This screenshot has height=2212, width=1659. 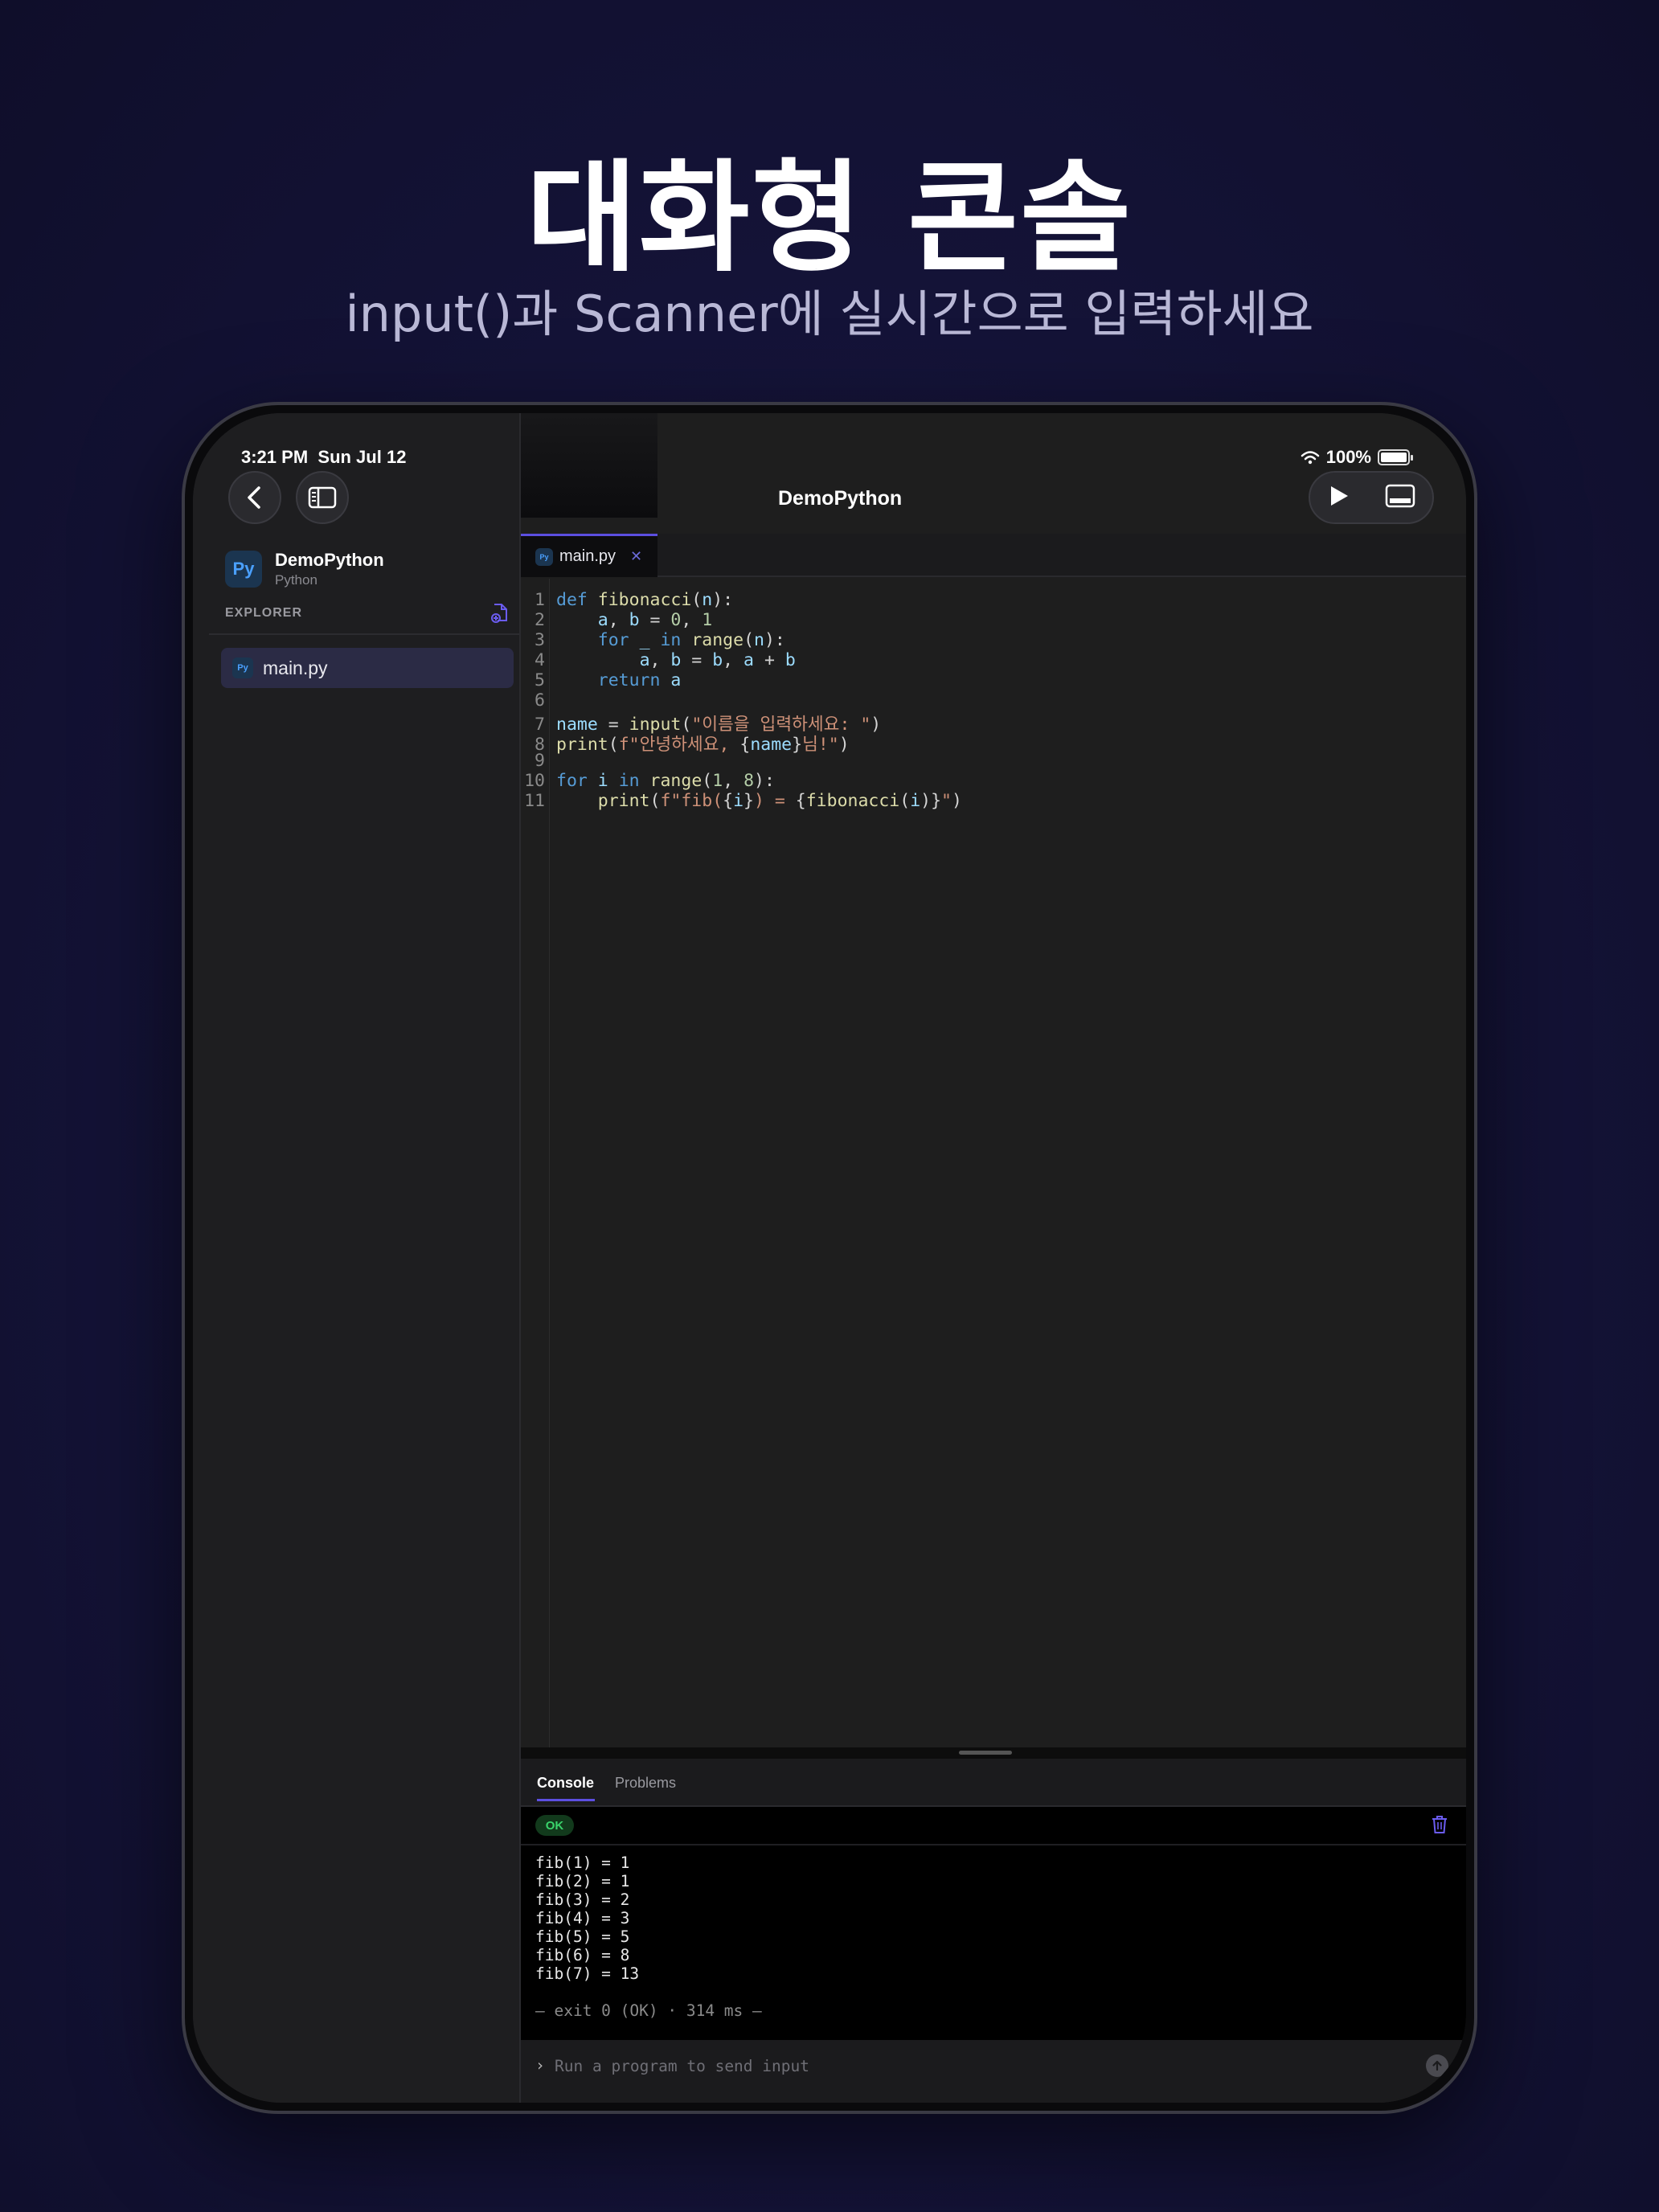 What do you see at coordinates (362, 457) in the screenshot?
I see `status-date: Sun Jul 12` at bounding box center [362, 457].